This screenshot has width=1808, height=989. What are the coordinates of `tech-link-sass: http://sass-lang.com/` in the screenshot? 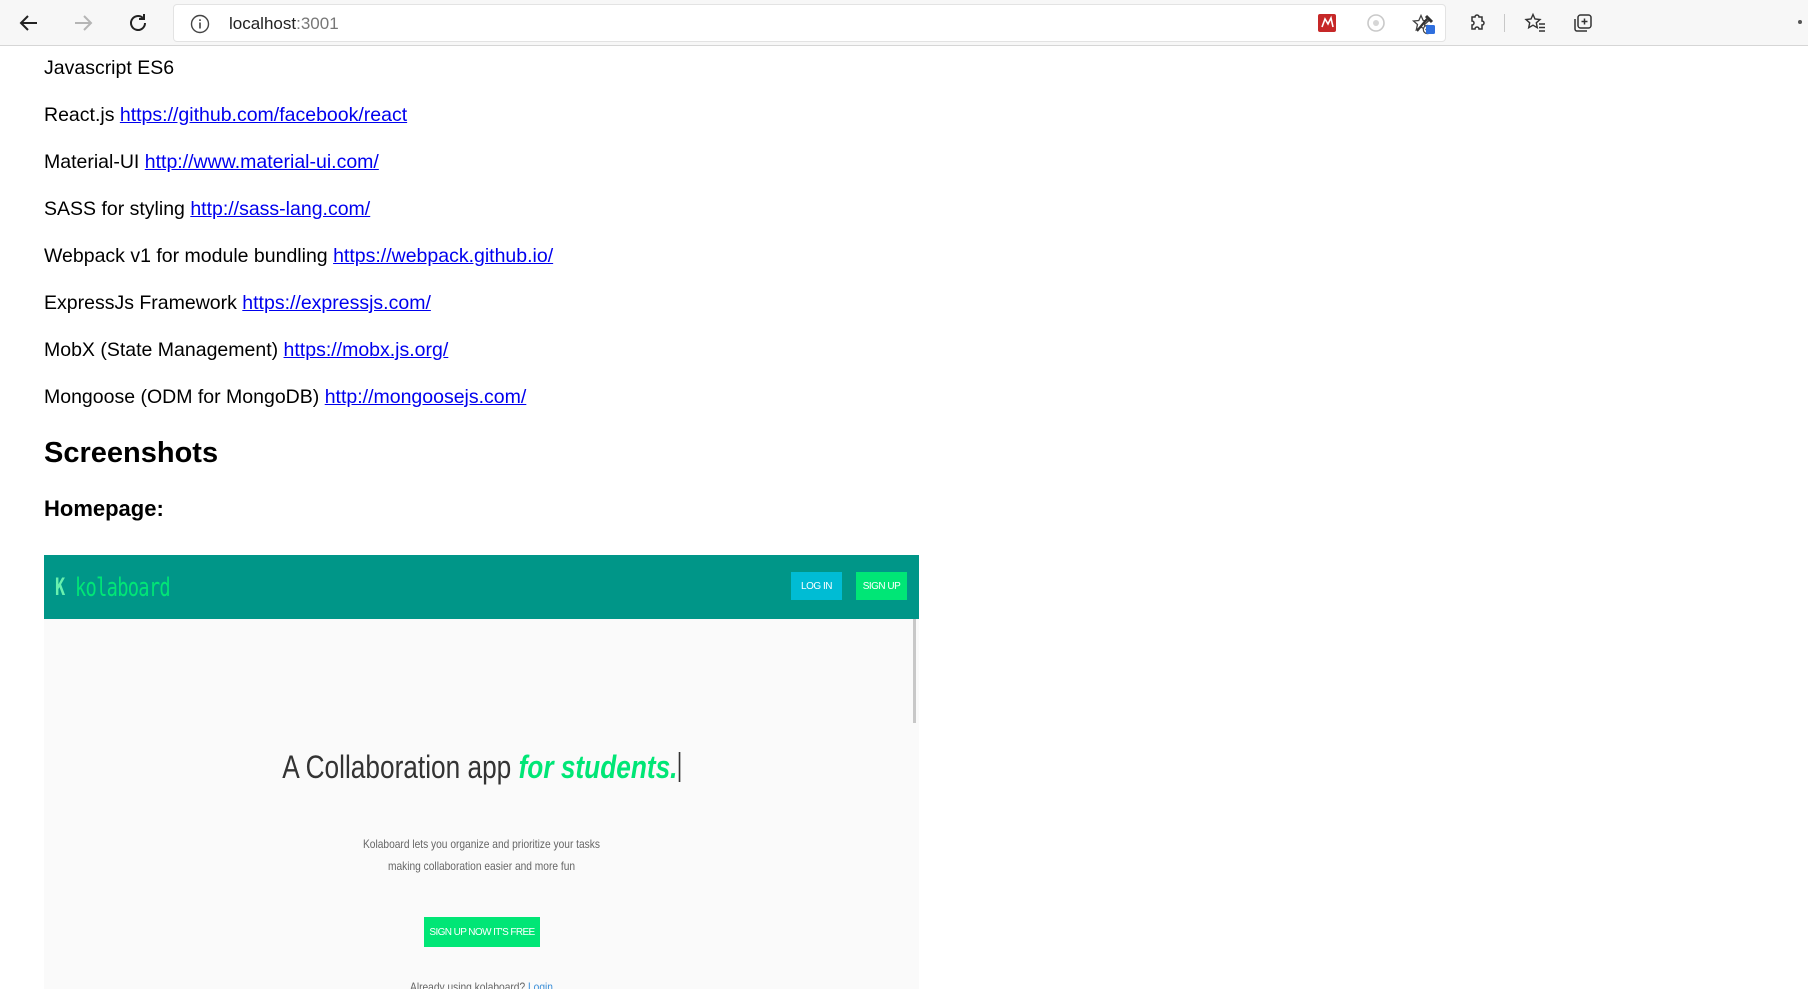 It's located at (280, 209).